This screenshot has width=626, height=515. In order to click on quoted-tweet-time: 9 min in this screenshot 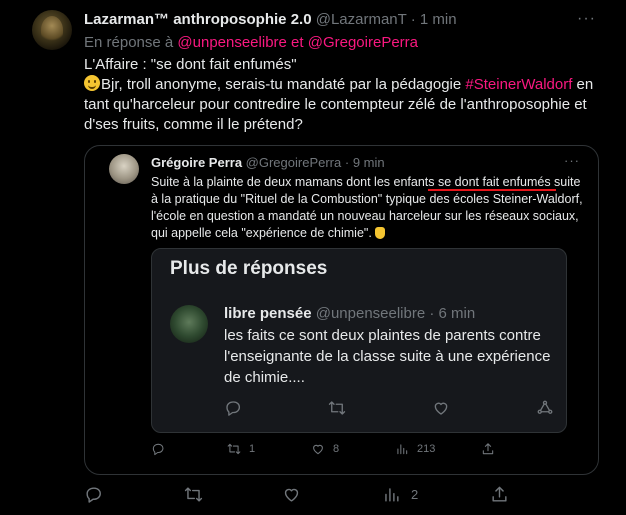, I will do `click(369, 162)`.